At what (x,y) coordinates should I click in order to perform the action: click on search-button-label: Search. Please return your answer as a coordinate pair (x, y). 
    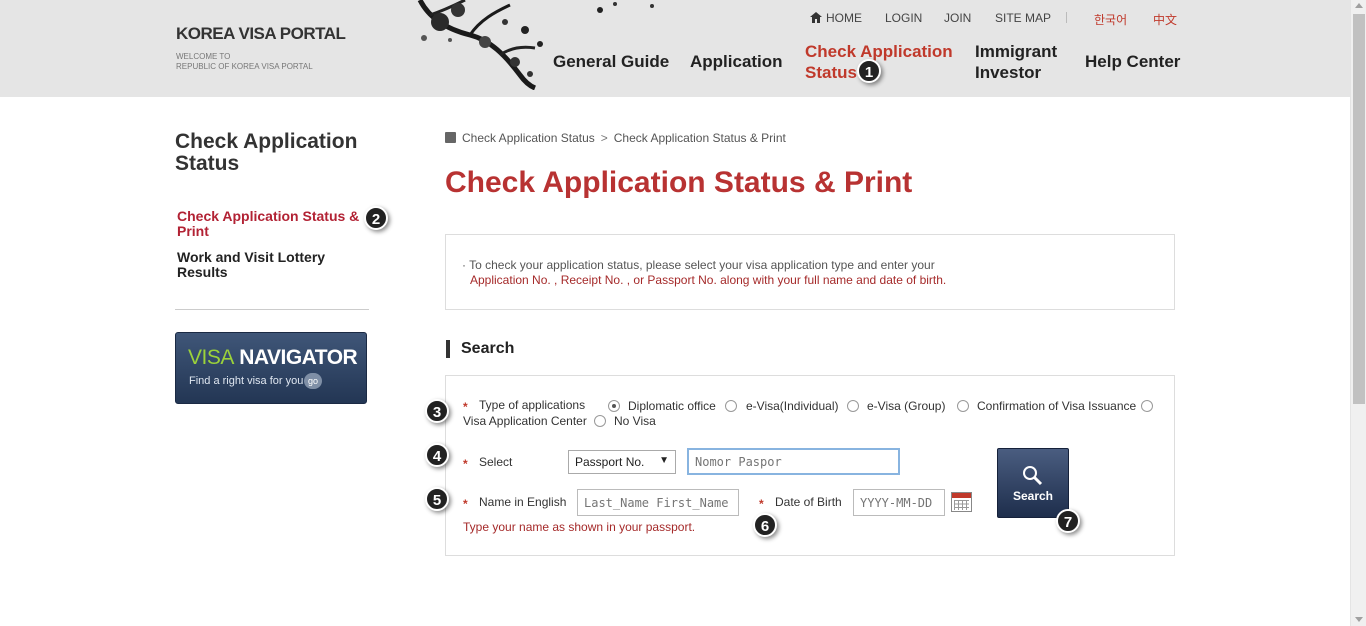
    Looking at the image, I should click on (1033, 496).